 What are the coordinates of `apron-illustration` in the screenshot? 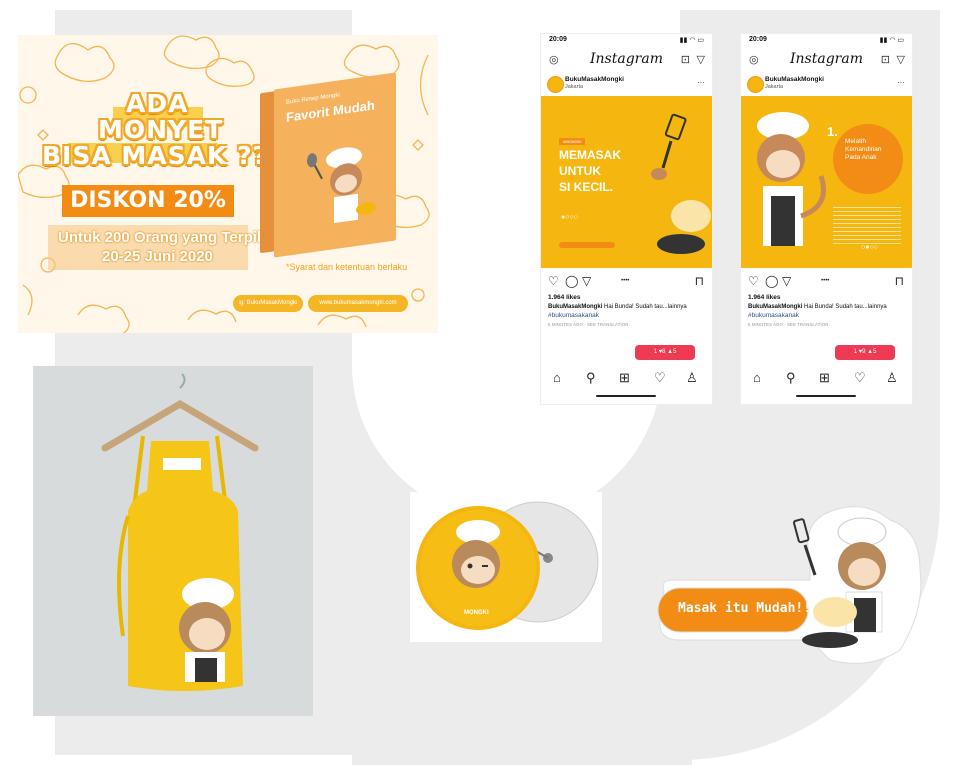 It's located at (180, 532).